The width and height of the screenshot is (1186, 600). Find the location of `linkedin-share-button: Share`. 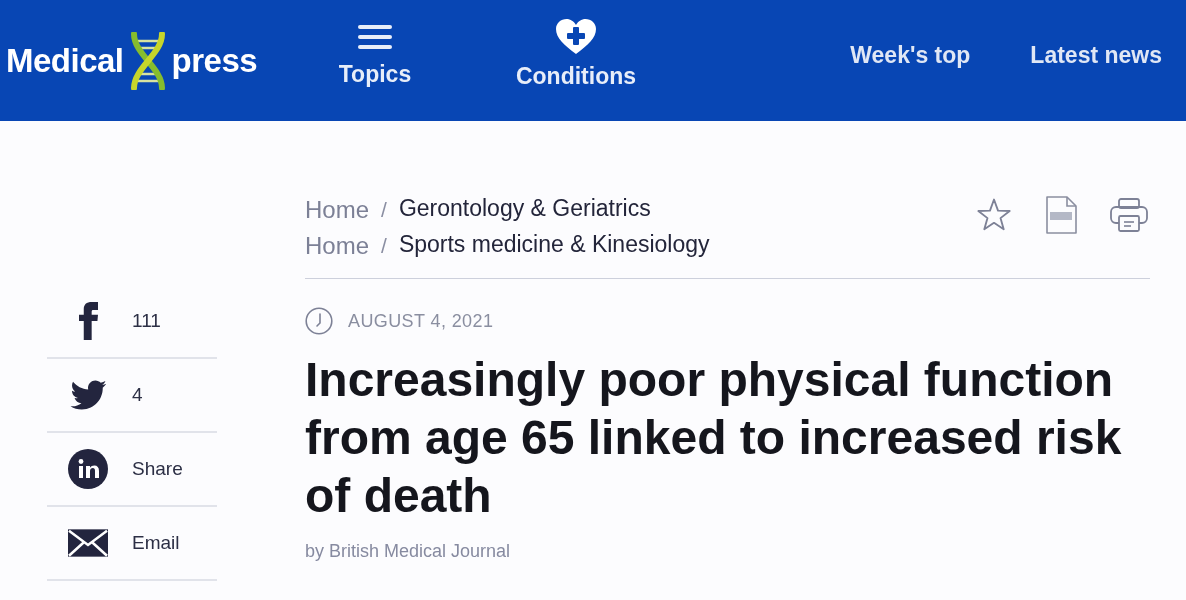

linkedin-share-button: Share is located at coordinates (132, 470).